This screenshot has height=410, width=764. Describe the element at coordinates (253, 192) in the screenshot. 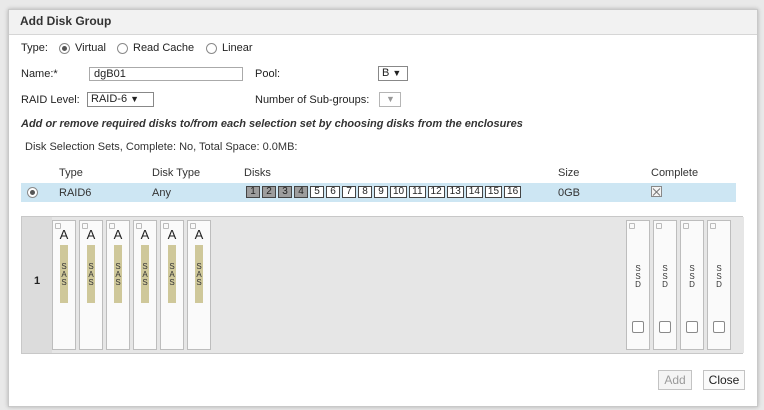

I see `disk-box-1: 1` at that location.